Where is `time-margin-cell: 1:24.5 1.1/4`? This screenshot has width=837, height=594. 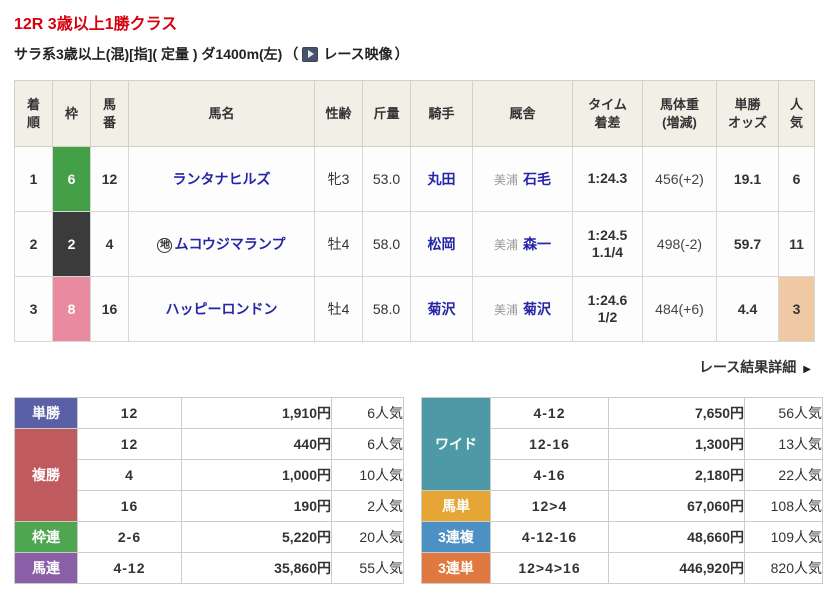
time-margin-cell: 1:24.5 1.1/4 is located at coordinates (607, 244).